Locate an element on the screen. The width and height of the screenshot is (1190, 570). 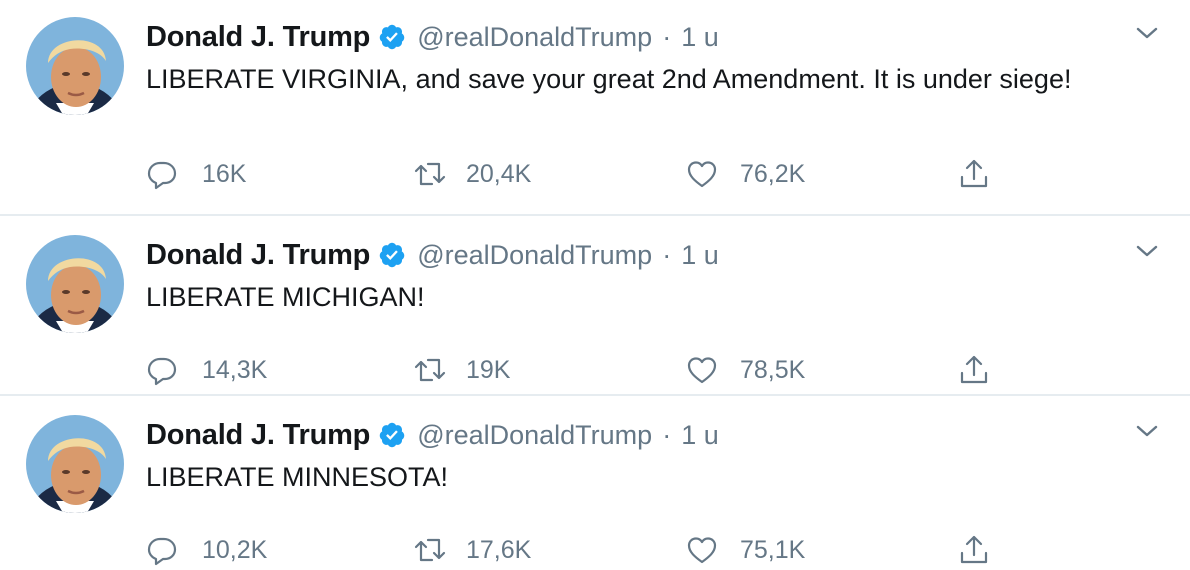
retweet-button: 20,4K is located at coordinates (472, 174).